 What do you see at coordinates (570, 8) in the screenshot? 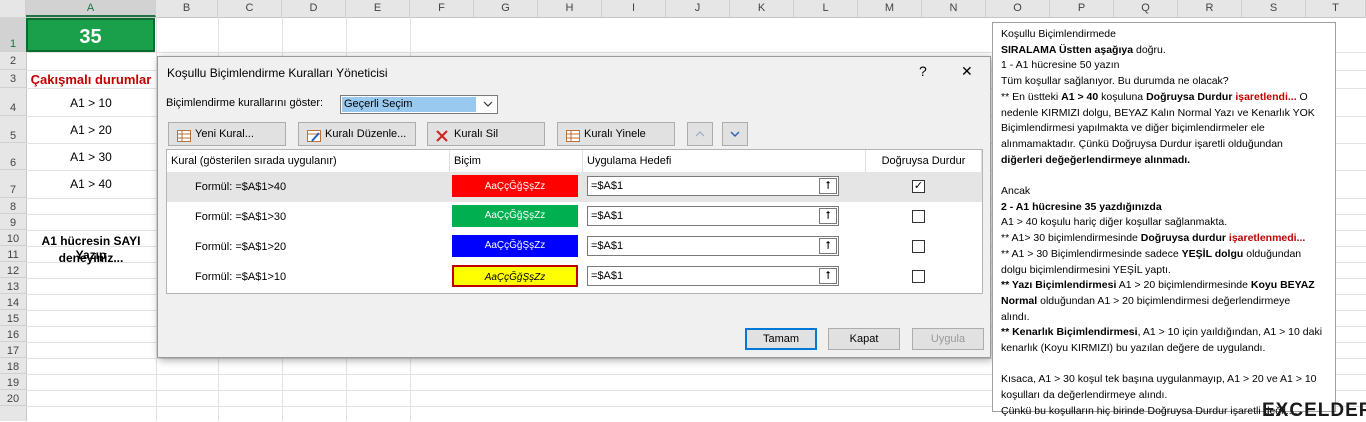
I see `column-header-h: H` at bounding box center [570, 8].